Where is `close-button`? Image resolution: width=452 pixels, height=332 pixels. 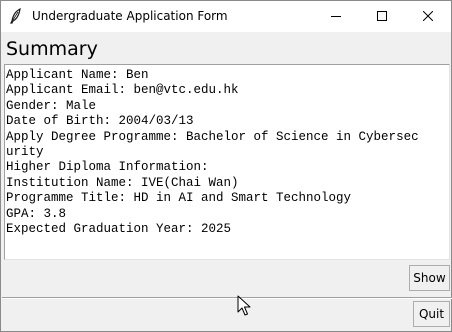
close-button is located at coordinates (428, 16).